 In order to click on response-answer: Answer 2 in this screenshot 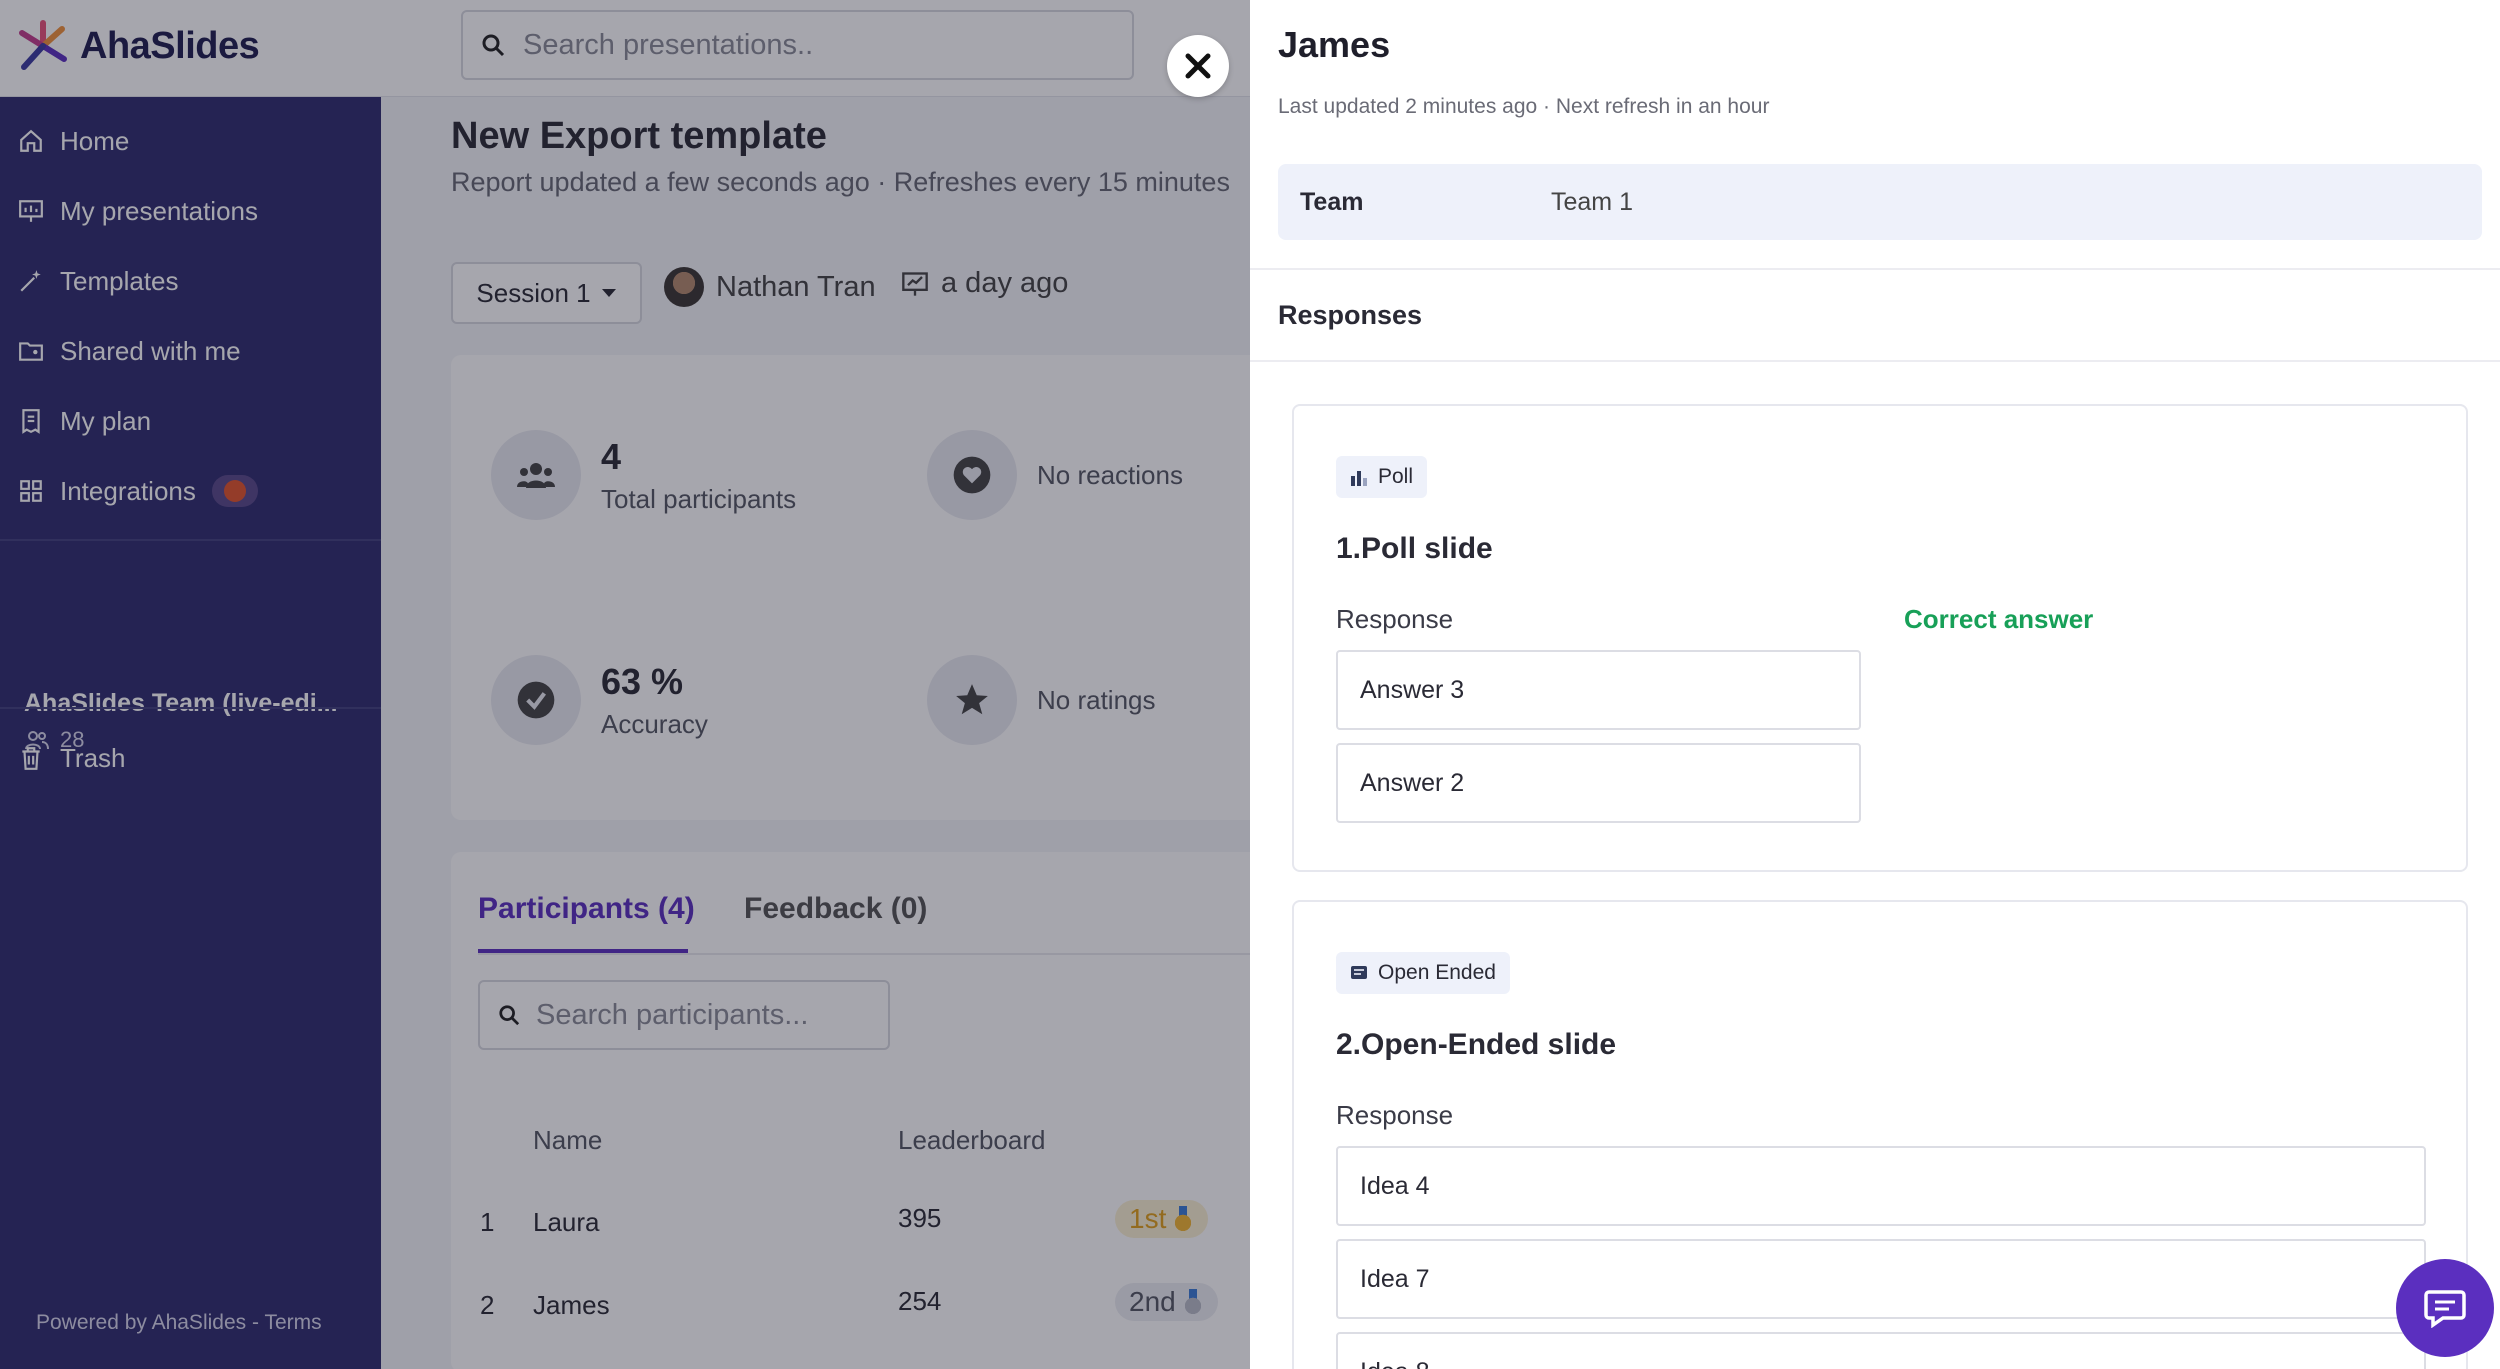, I will do `click(1598, 783)`.